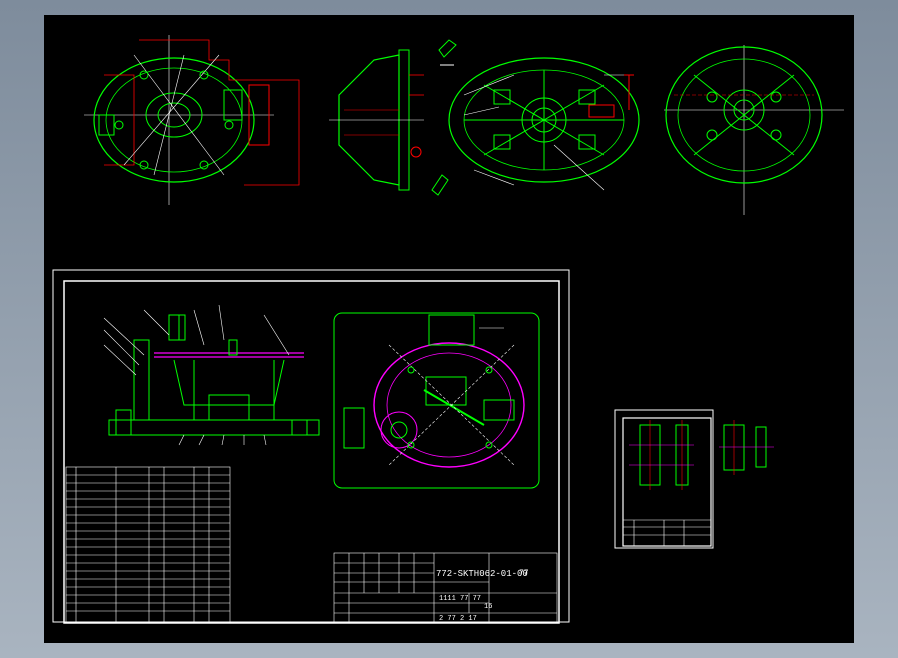 The image size is (898, 658). Describe the element at coordinates (192, 120) in the screenshot. I see `top-view-flange-dimensioned` at that location.